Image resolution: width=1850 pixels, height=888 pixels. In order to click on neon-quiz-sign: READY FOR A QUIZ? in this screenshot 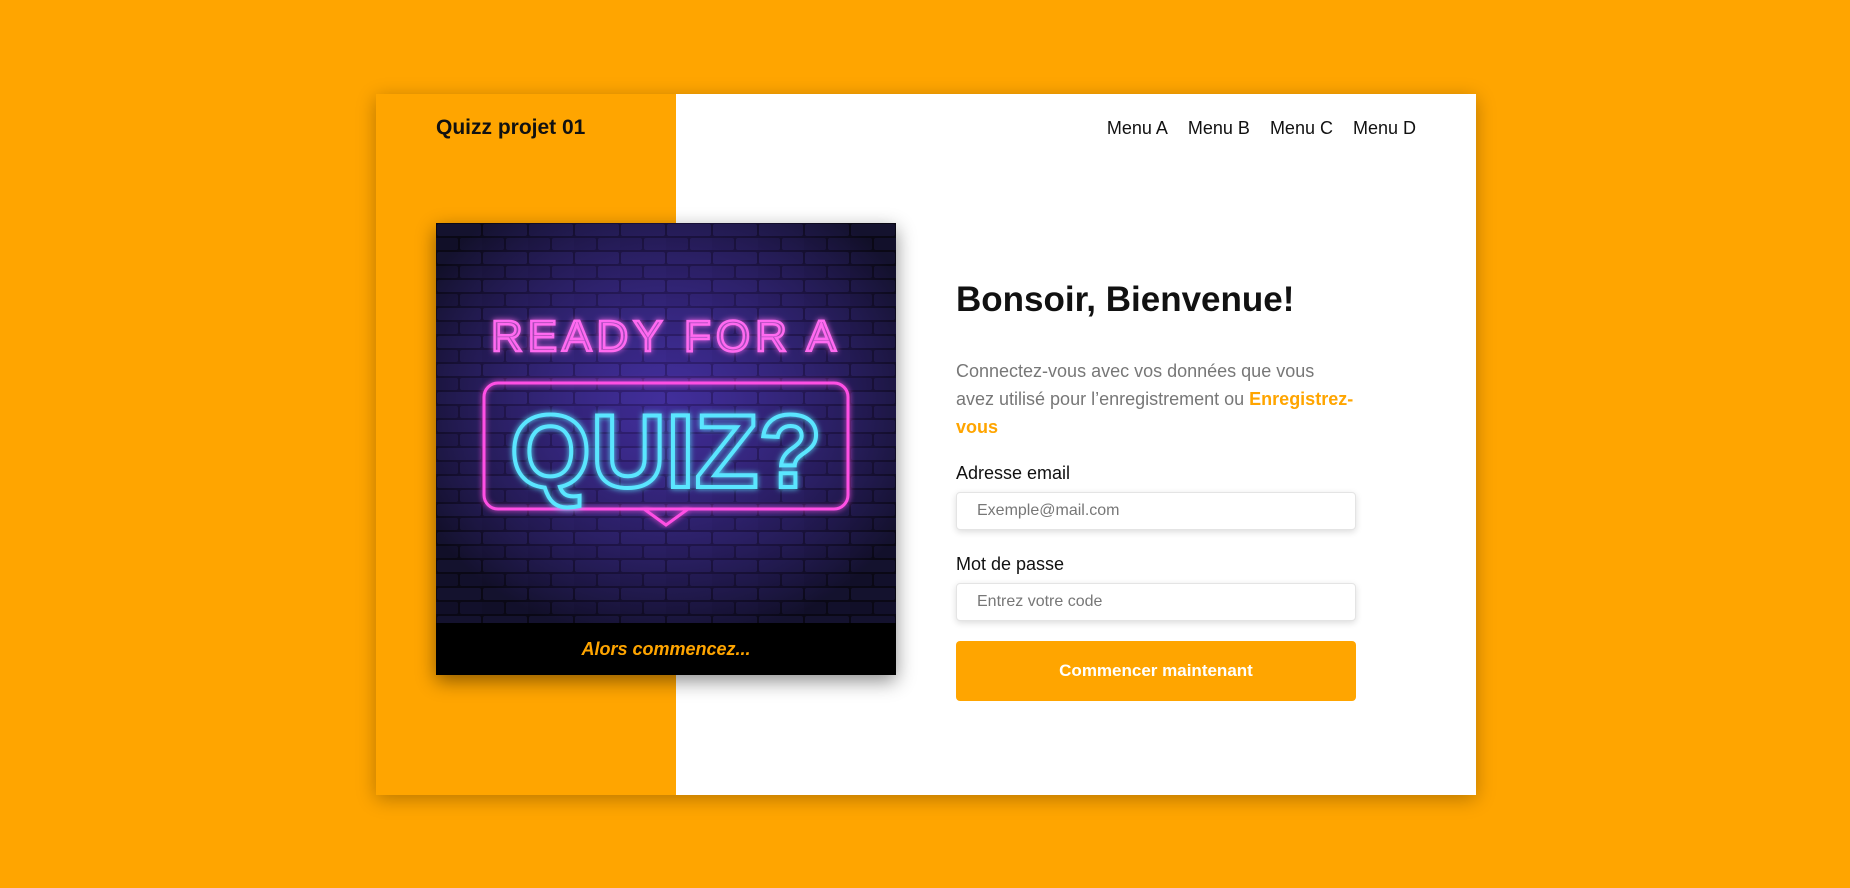, I will do `click(666, 423)`.